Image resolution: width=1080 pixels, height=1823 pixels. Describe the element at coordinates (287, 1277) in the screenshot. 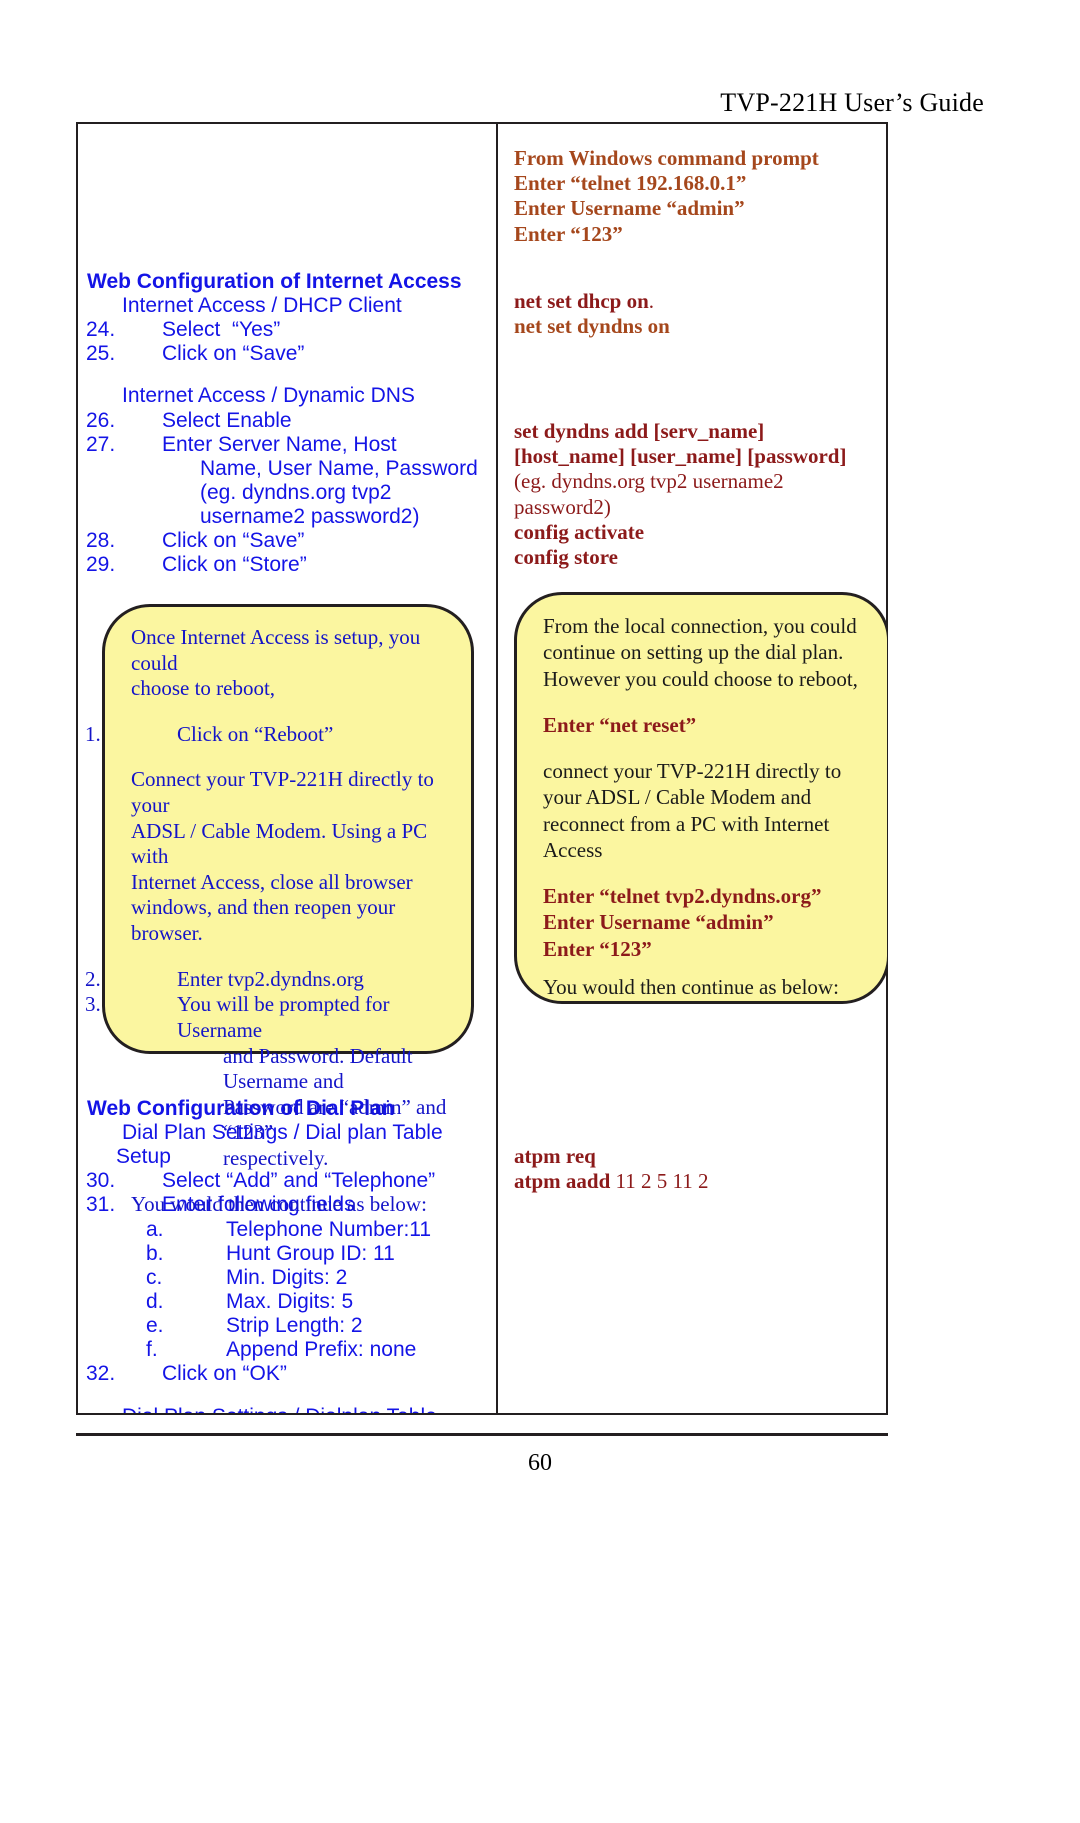

I see `list-text: Min. Digits: 2` at that location.